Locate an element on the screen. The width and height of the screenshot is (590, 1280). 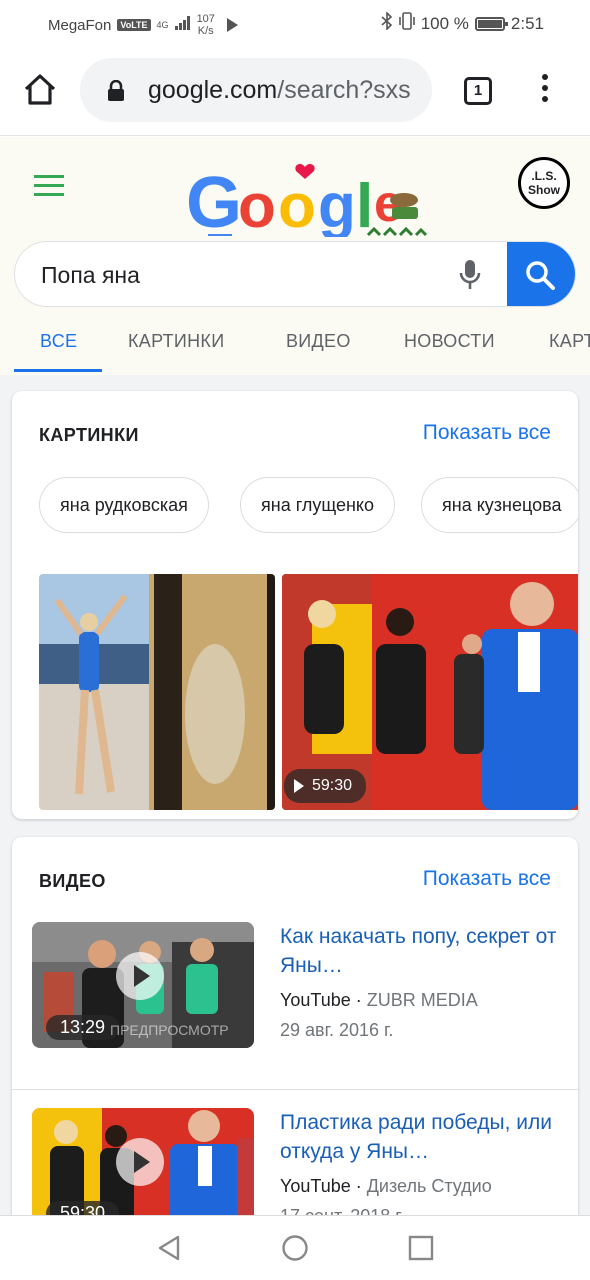
status-bar: MegaFon VoLTE 4G 107 K/s 100 % 2:51 is located at coordinates (295, 22).